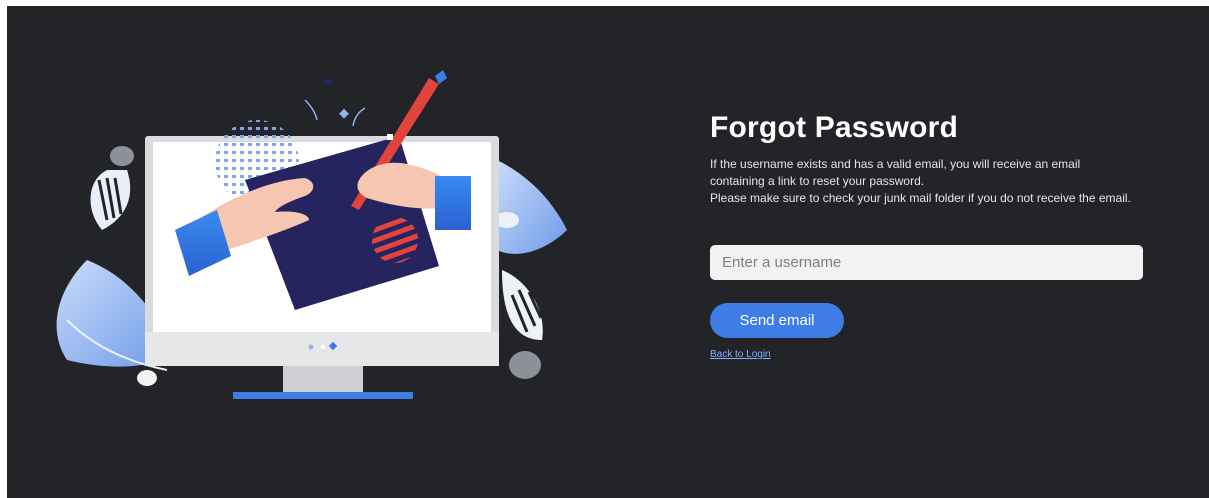 Image resolution: width=1209 pixels, height=498 pixels. I want to click on page-title: Forgot Password, so click(834, 127).